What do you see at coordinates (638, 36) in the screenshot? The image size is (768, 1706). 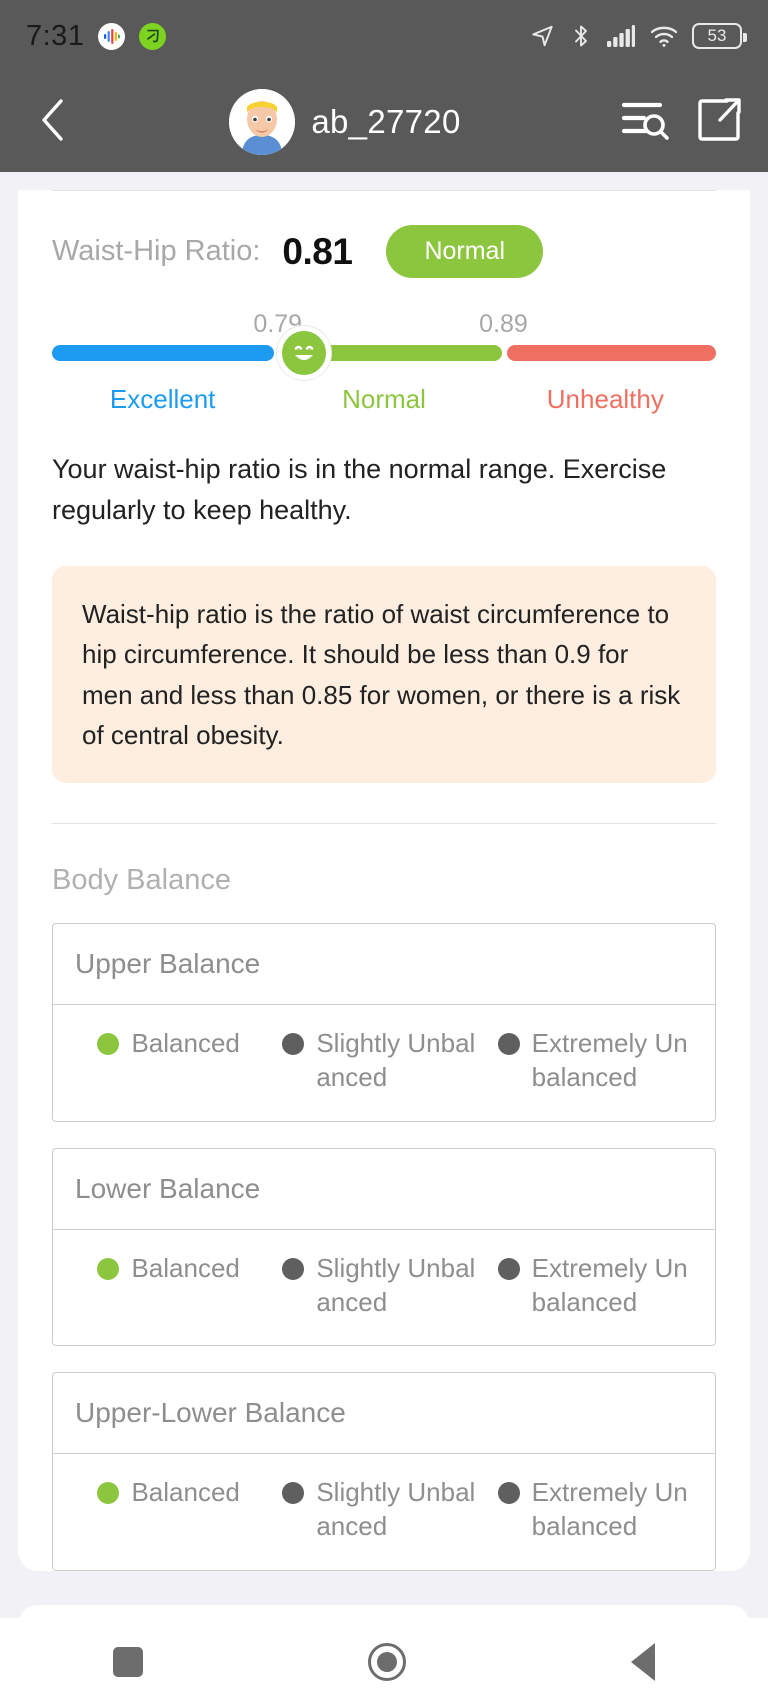 I see `status-bar-right: 53` at bounding box center [638, 36].